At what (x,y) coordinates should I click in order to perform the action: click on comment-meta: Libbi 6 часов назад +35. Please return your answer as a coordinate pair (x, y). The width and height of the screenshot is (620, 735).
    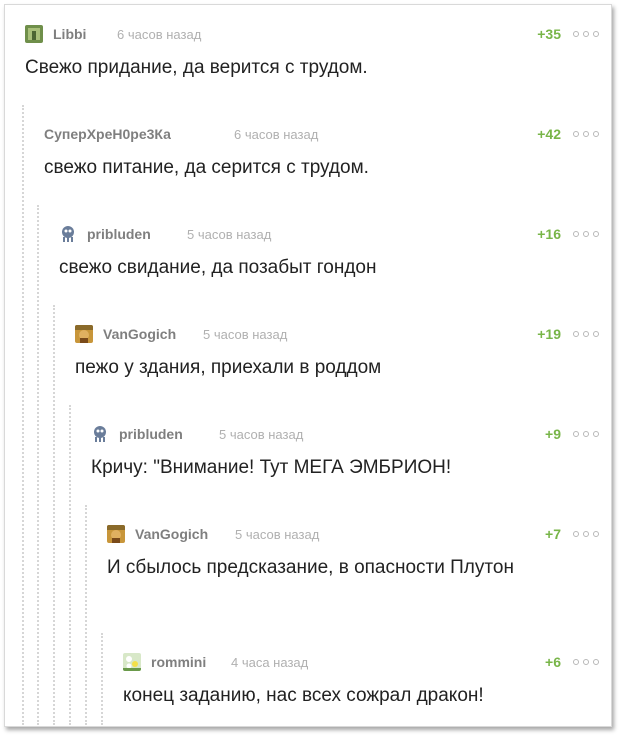
    Looking at the image, I should click on (318, 35).